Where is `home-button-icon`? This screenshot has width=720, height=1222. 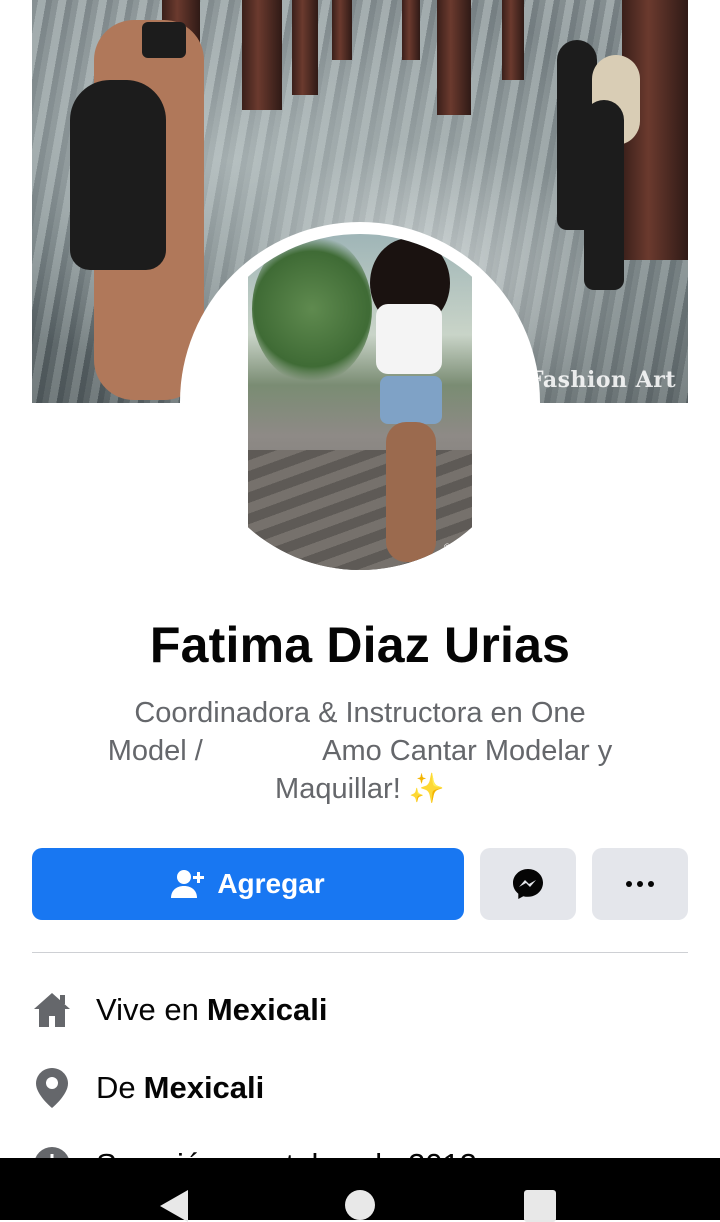
home-button-icon is located at coordinates (360, 1205).